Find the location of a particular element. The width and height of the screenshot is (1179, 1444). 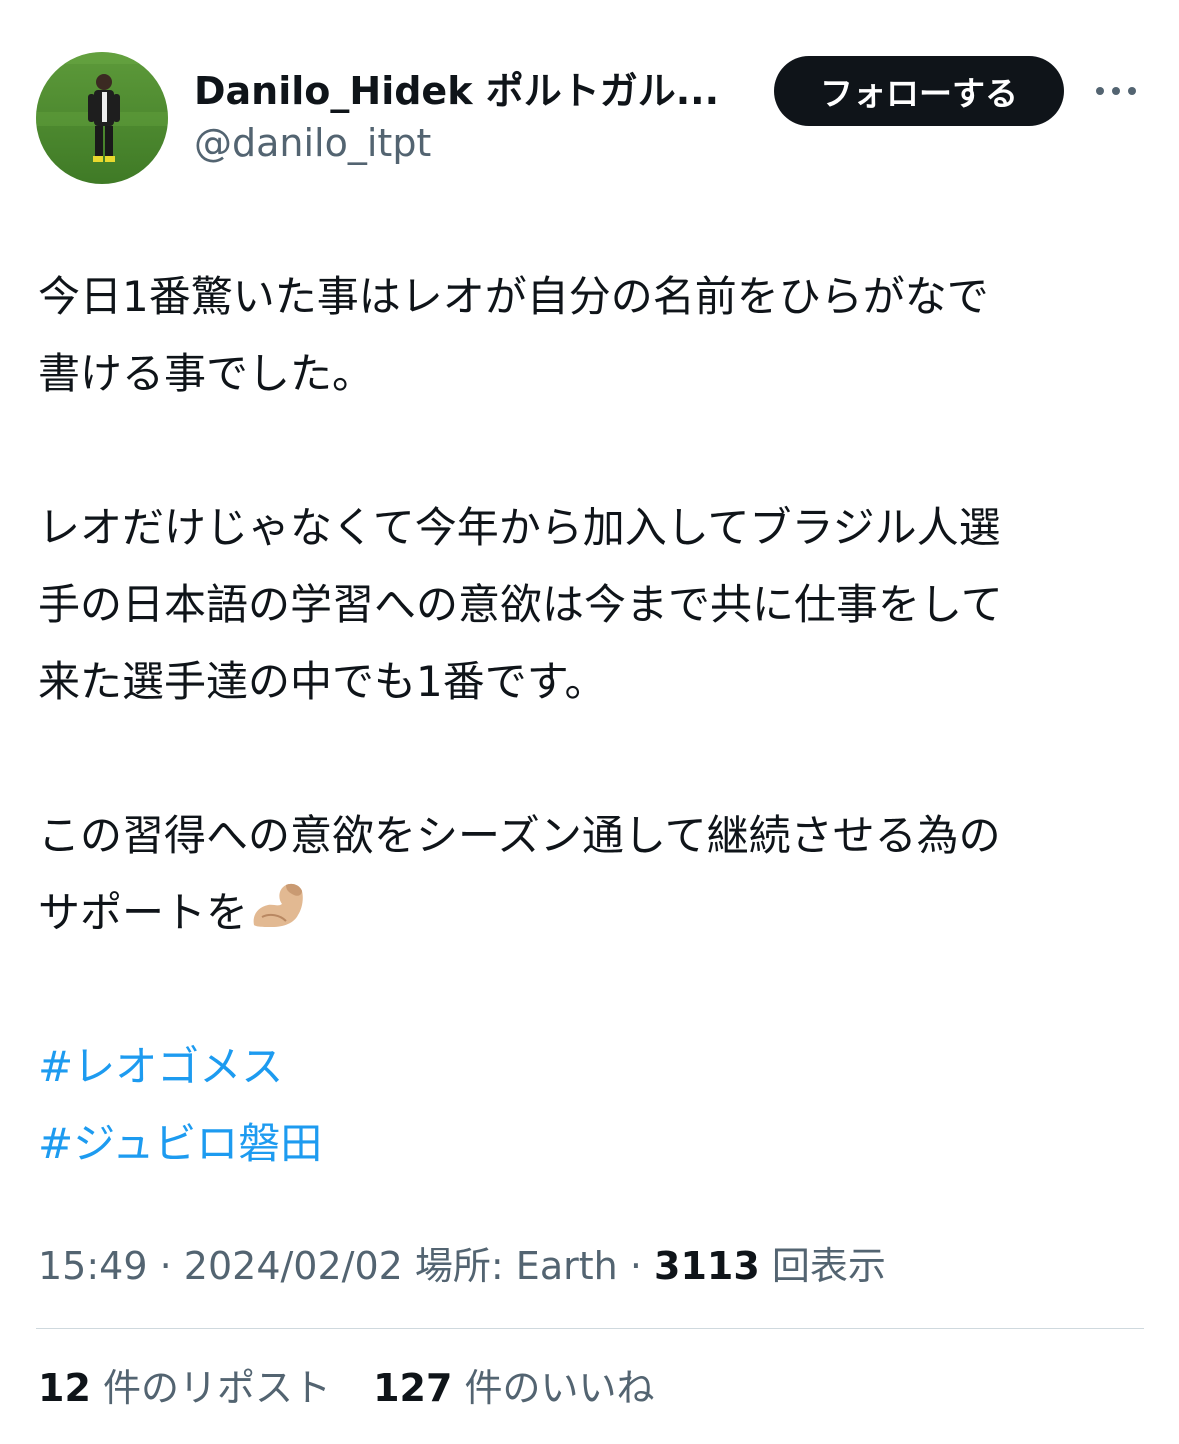

hashtag-list: #レオゴメス #ジュビロ磐田 is located at coordinates (593, 1105).